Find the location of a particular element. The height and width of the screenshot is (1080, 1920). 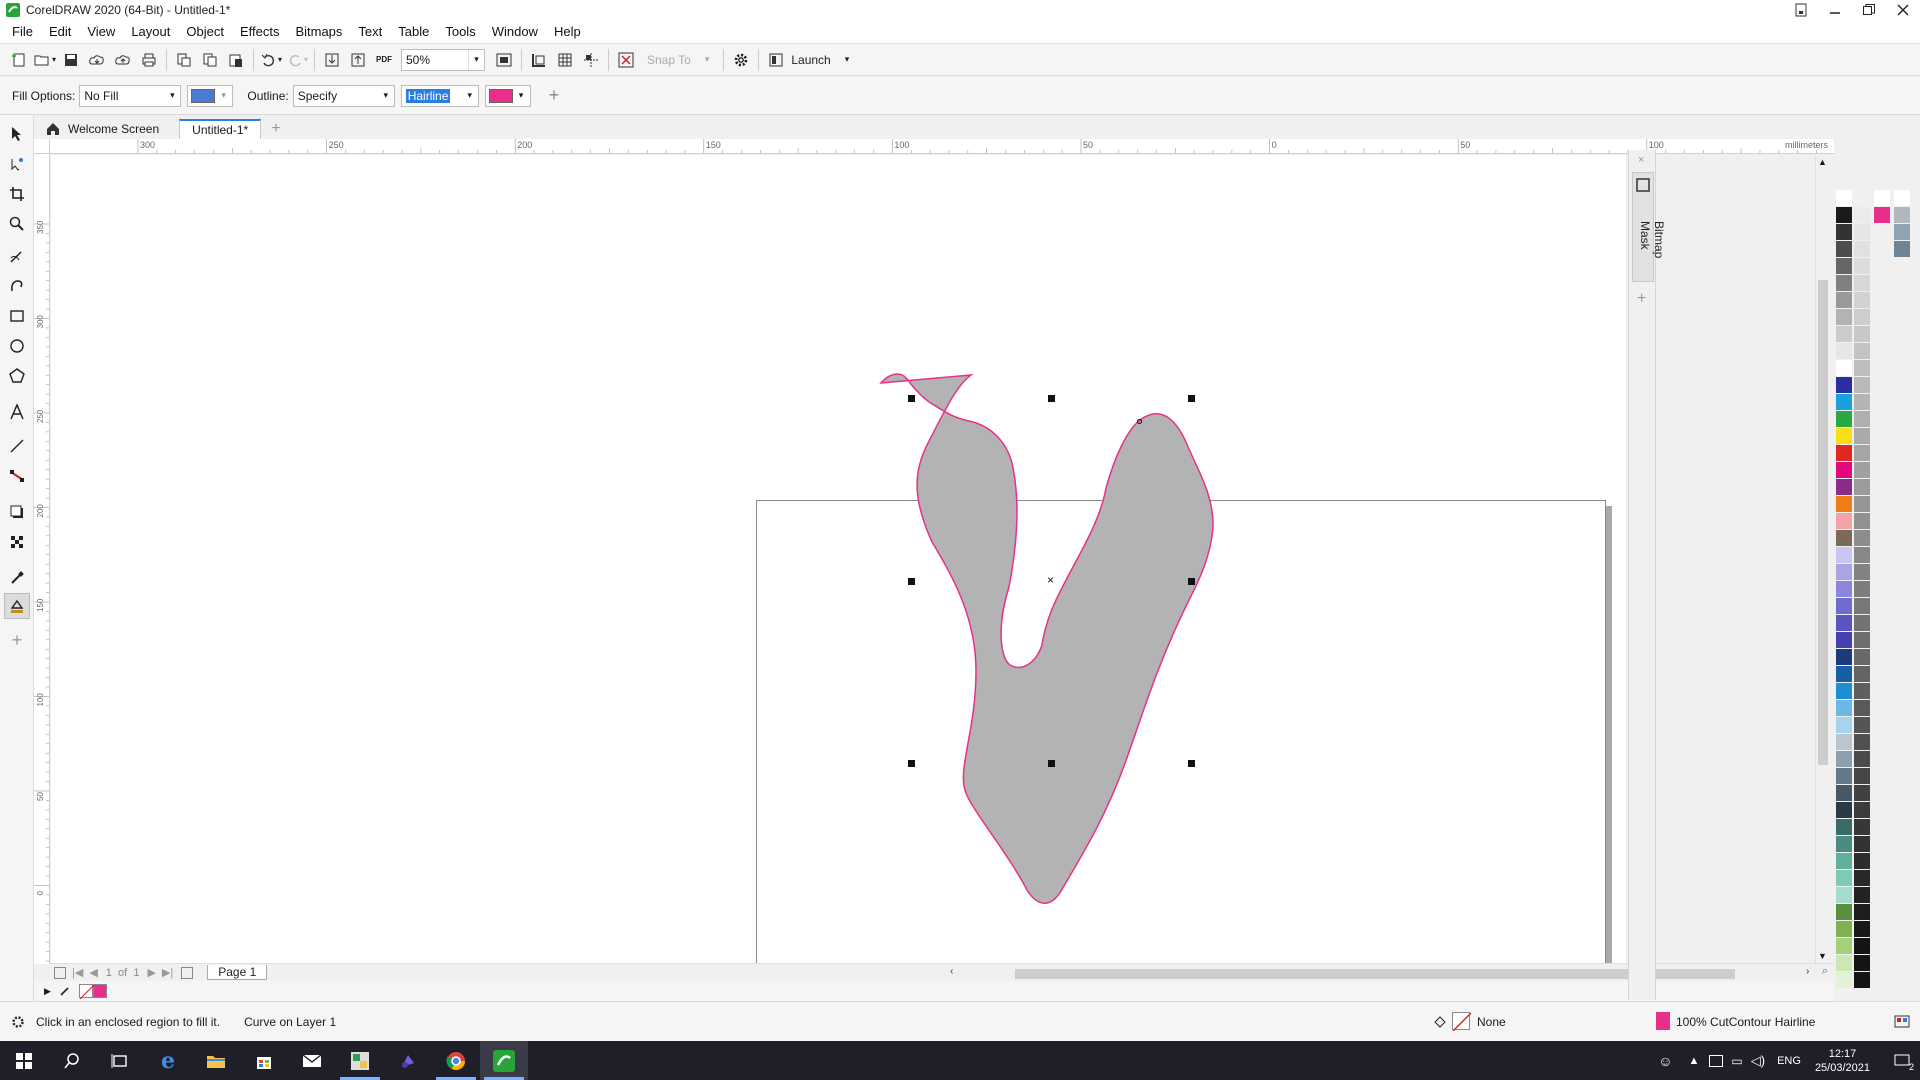

volume-icon: ◁) is located at coordinates (1758, 1061).